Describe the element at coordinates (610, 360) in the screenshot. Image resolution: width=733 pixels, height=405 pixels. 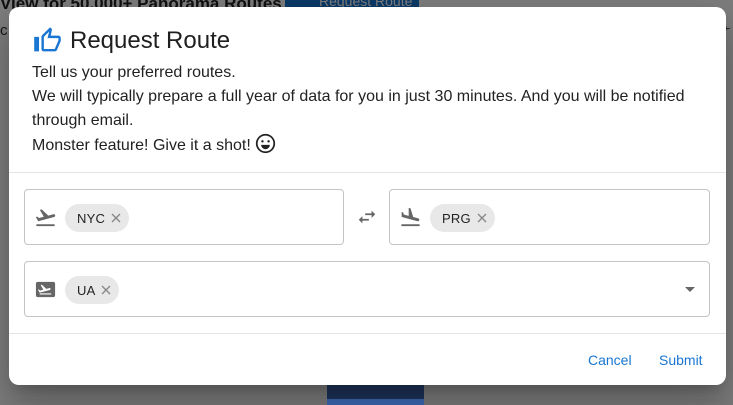
I see `cancel-button: Cancel` at that location.